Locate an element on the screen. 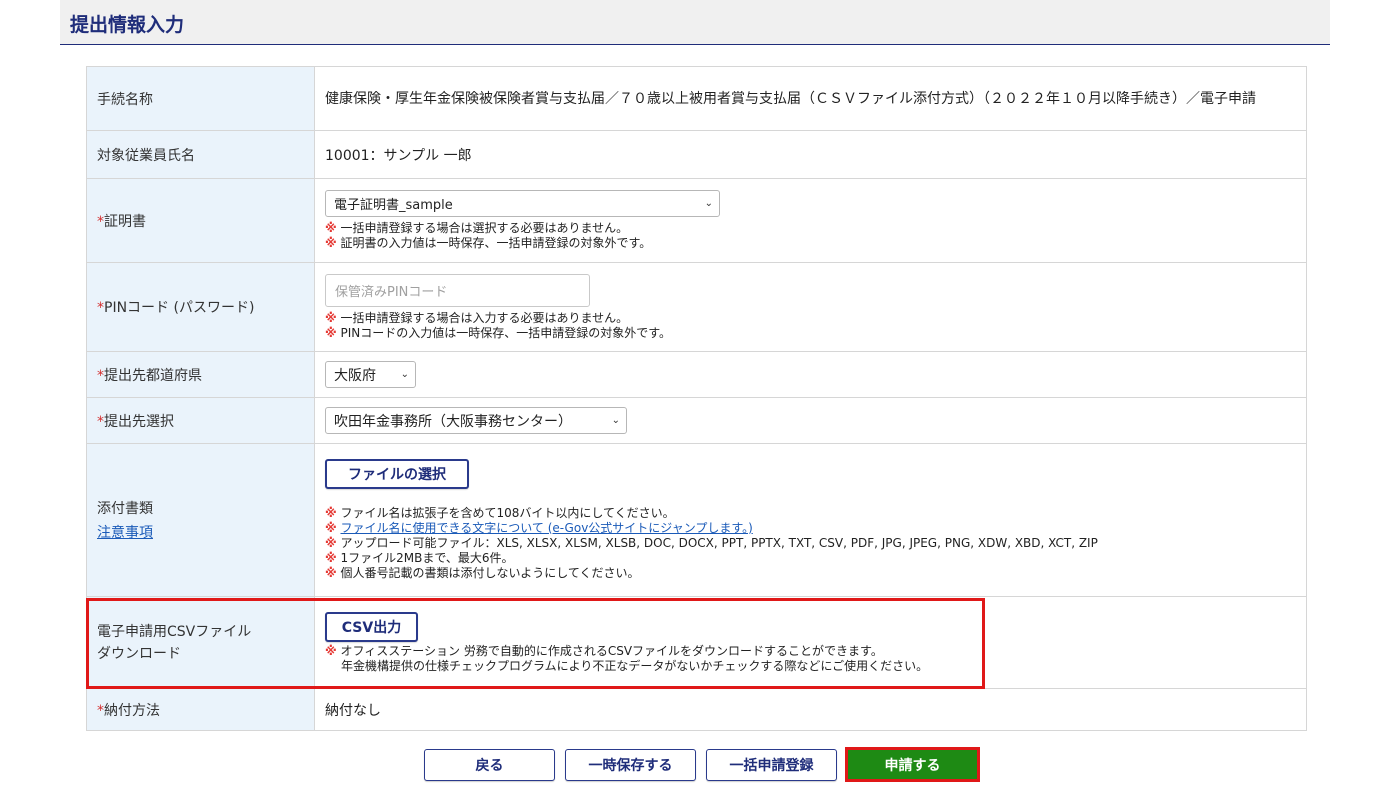  pin-note-2: ※ PINコードの入力値は一時保存、一括申請登録の対象外です。 is located at coordinates (498, 332).